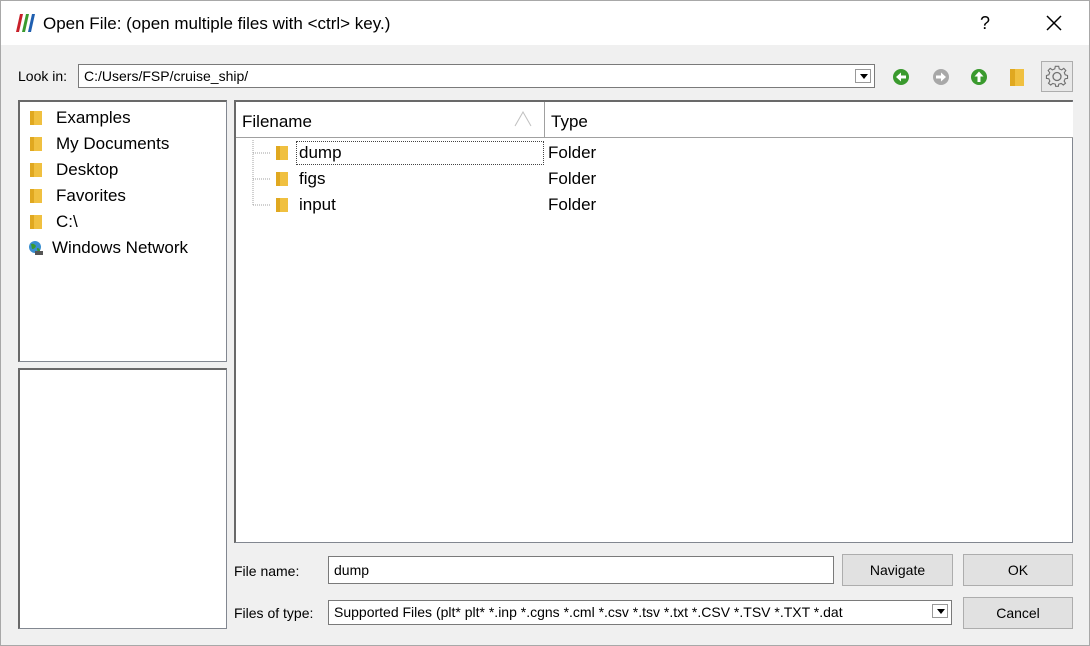 This screenshot has height=646, width=1090. Describe the element at coordinates (523, 118) in the screenshot. I see `sort-ascending-icon` at that location.